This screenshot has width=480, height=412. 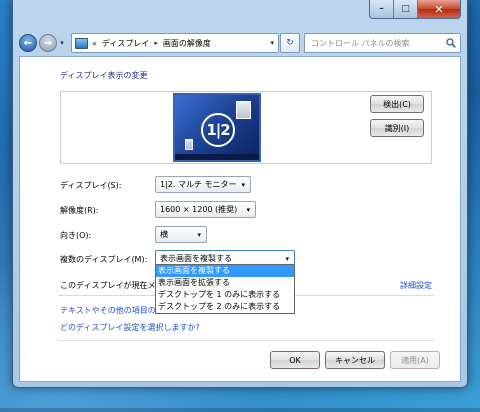 What do you see at coordinates (81, 43) in the screenshot?
I see `control-panel-icon` at bounding box center [81, 43].